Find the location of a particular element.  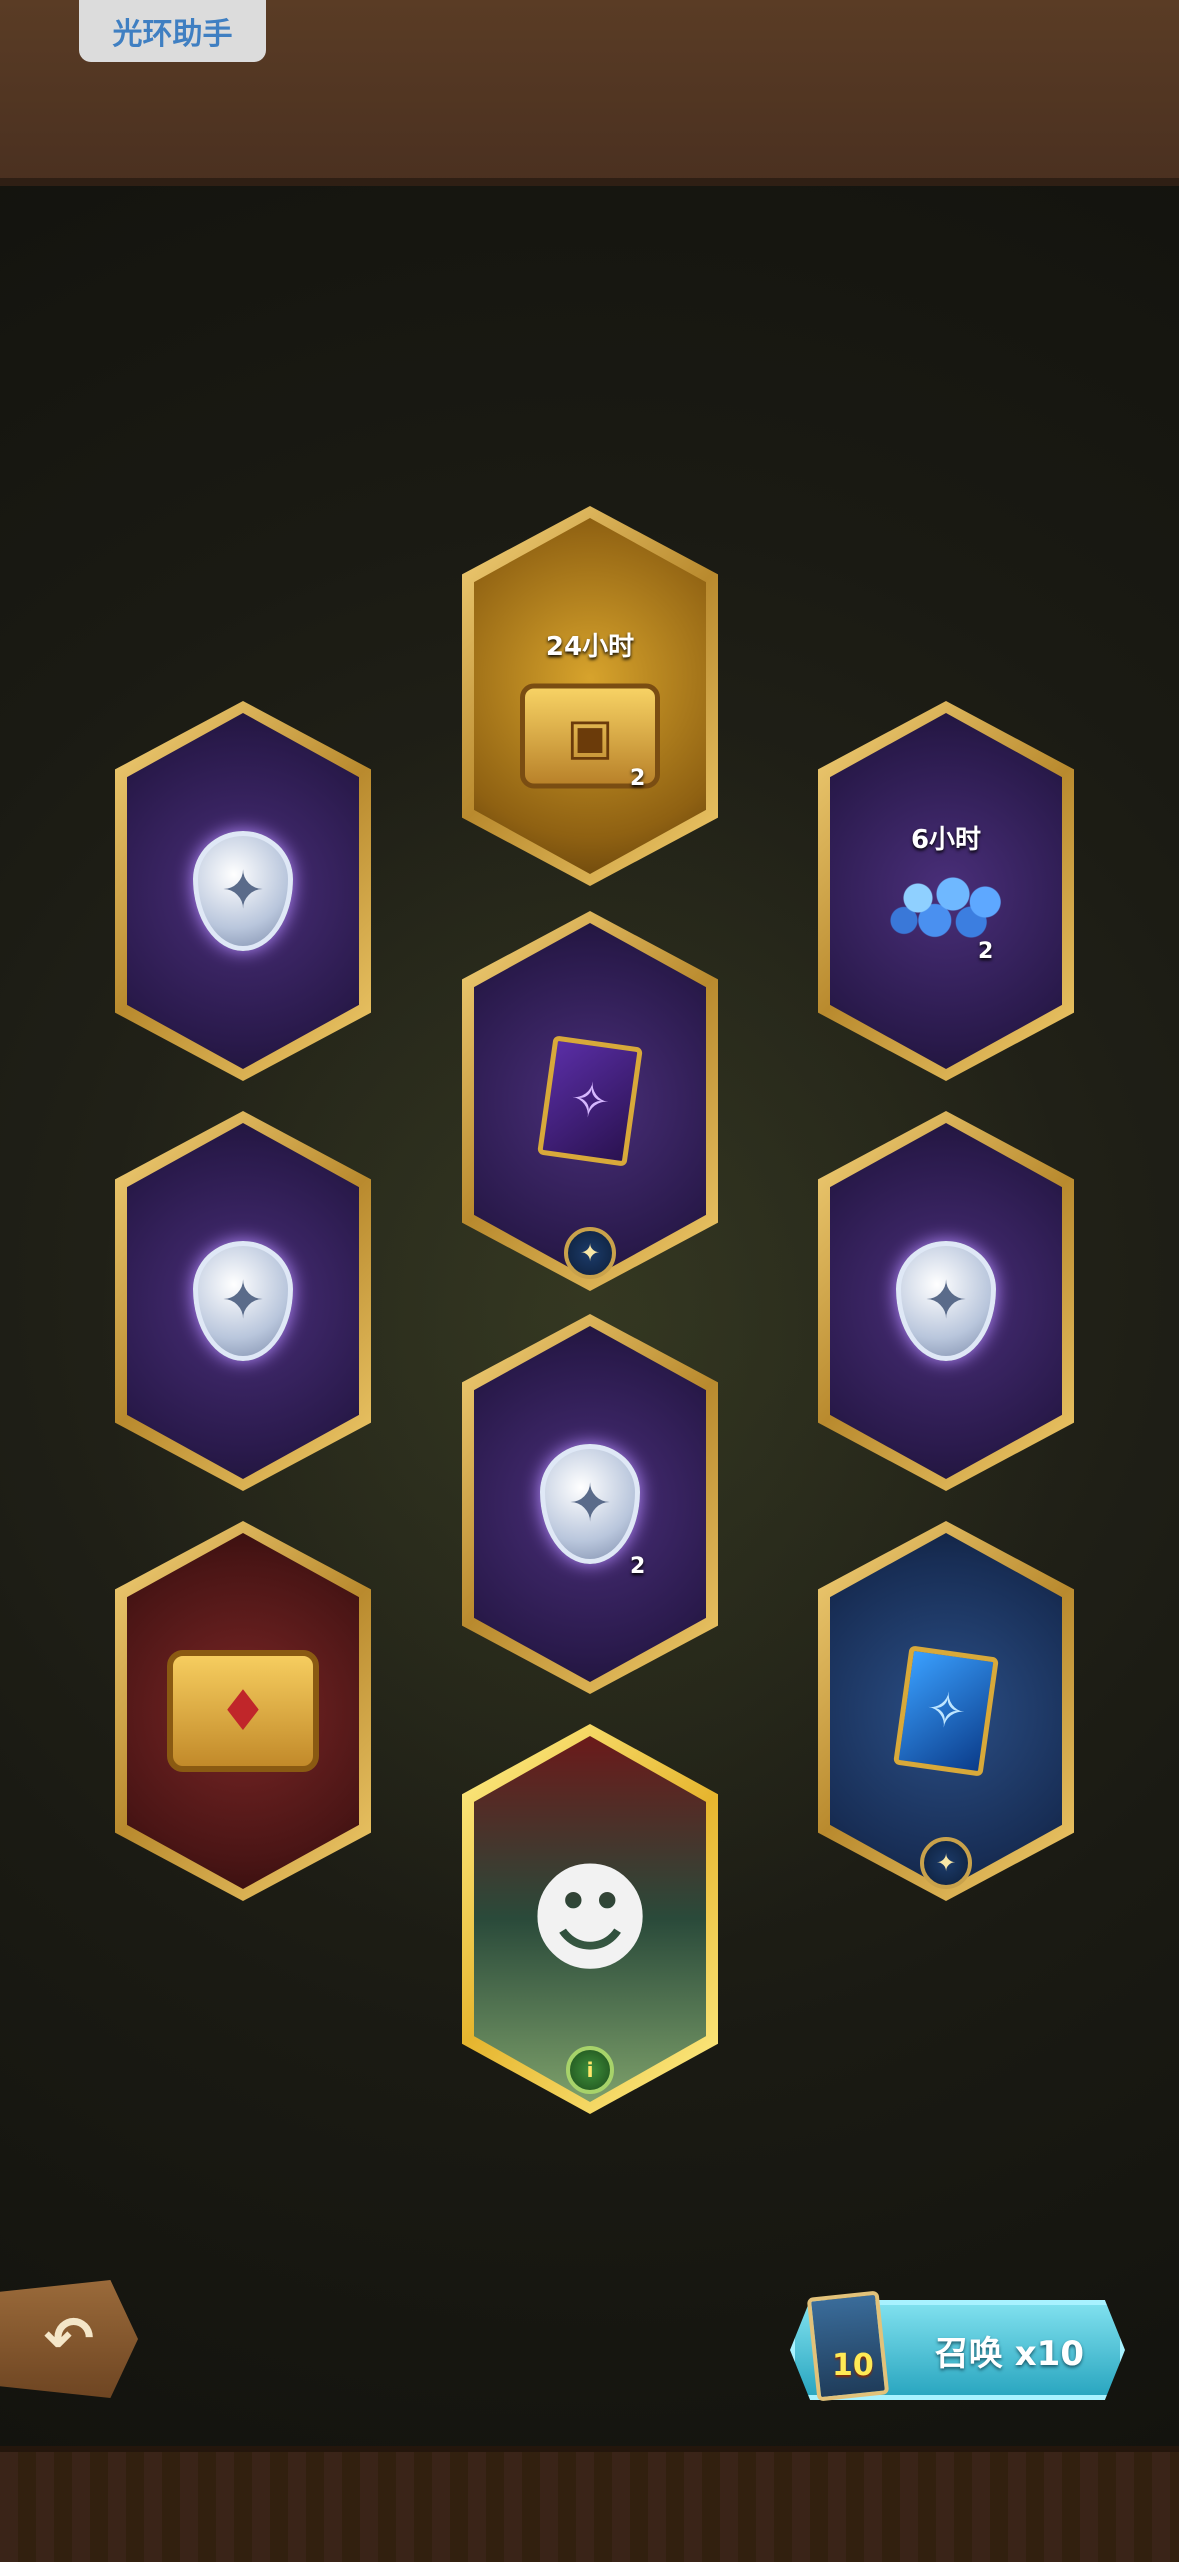

ticket-count: 10 is located at coordinates (853, 2365).